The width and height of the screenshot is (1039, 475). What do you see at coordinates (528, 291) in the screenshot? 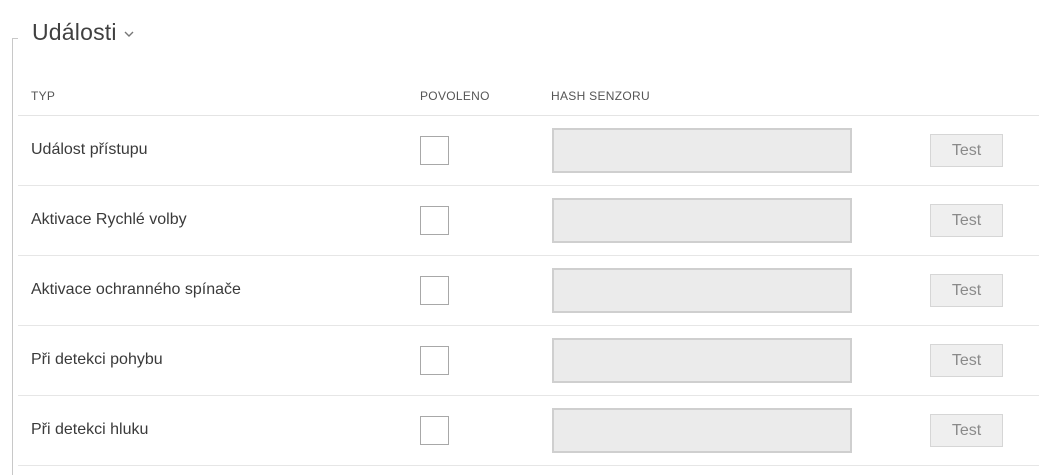
I see `table-row: Aktivace ochranného spínače Test` at bounding box center [528, 291].